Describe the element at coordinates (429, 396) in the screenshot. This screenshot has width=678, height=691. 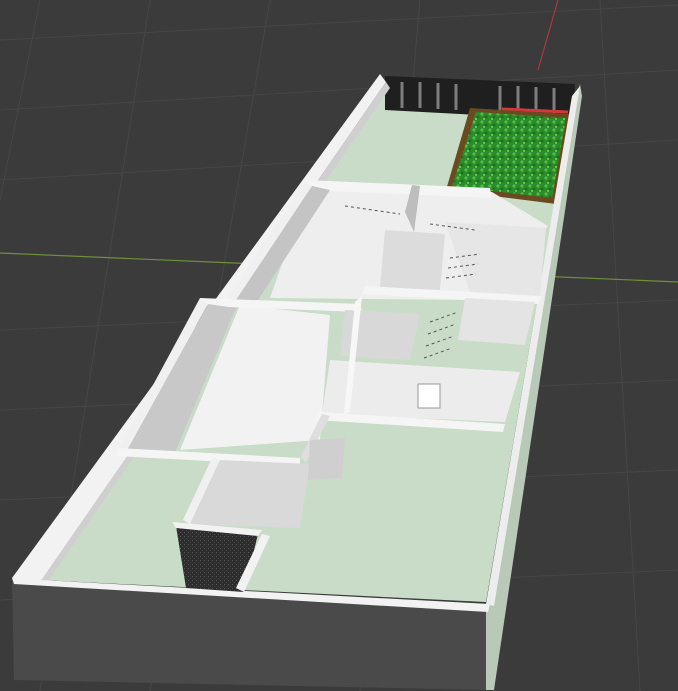
I see `bathroom-fixture` at that location.